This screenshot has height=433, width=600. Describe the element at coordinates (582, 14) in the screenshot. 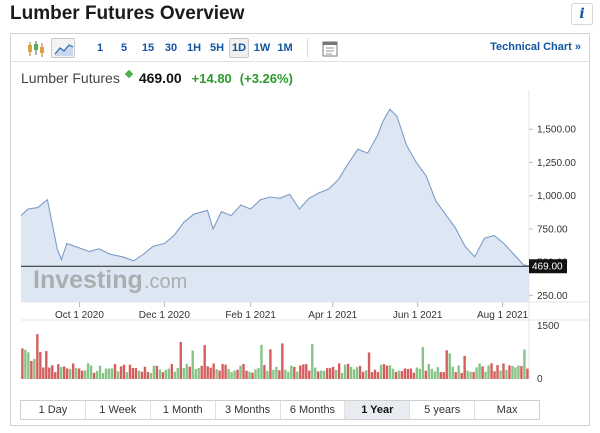

I see `info-icon: i` at that location.